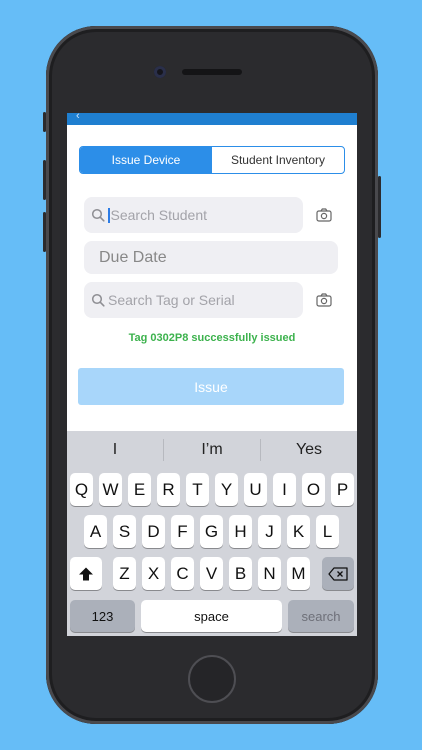 This screenshot has height=750, width=422. I want to click on shift-arrow-icon, so click(86, 573).